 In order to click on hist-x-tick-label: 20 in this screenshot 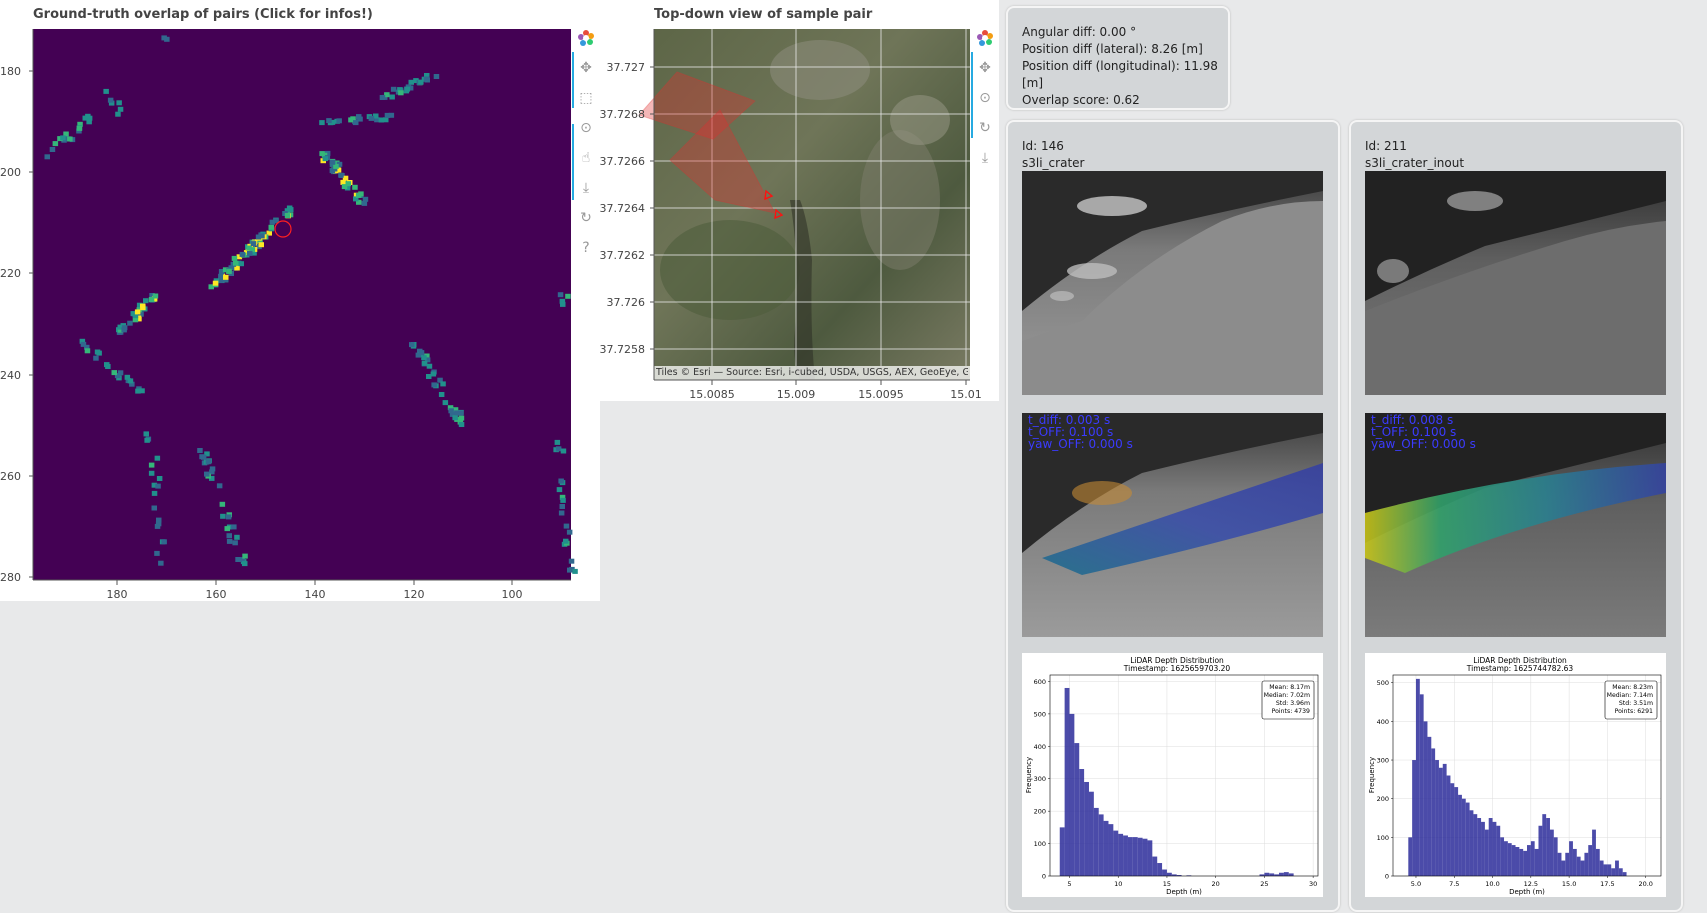, I will do `click(1216, 884)`.